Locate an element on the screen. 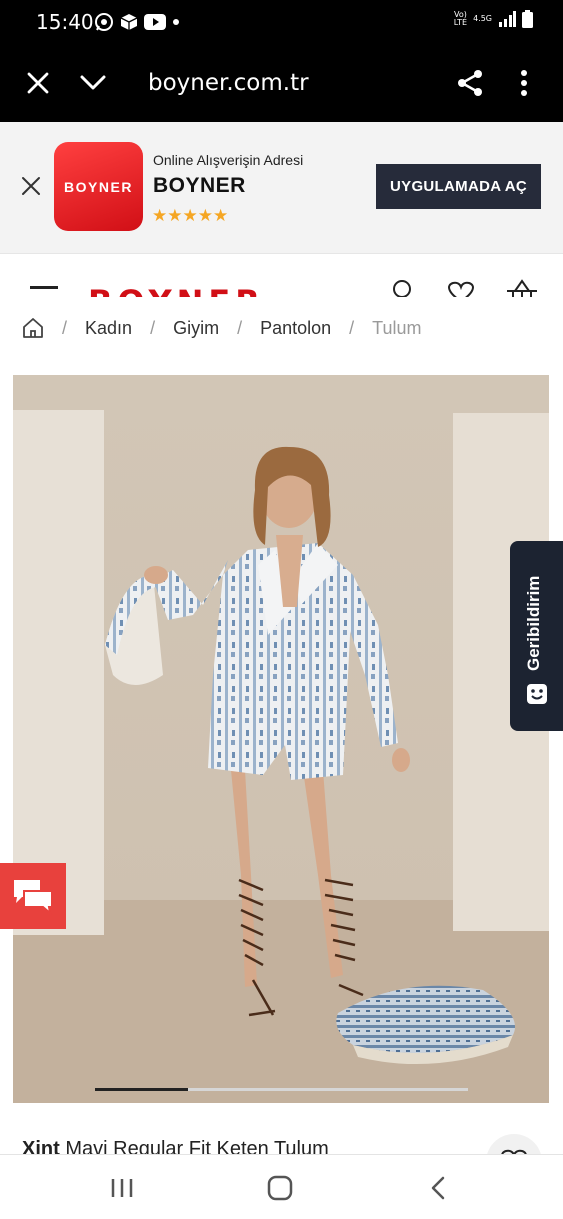 The height and width of the screenshot is (1219, 563). app-logo-text: BOYNER is located at coordinates (98, 186).